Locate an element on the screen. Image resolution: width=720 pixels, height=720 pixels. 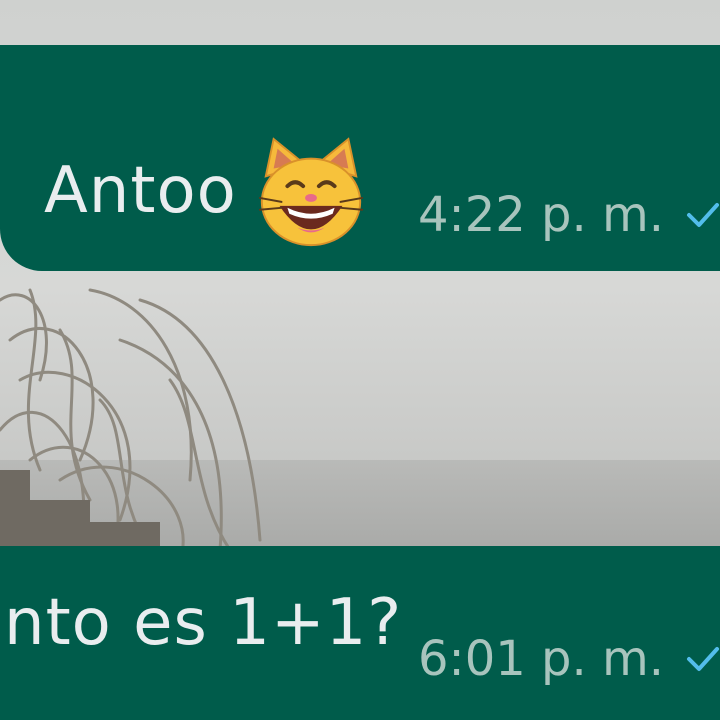
message-meta: 6:01 p. m. is located at coordinates (569, 659).